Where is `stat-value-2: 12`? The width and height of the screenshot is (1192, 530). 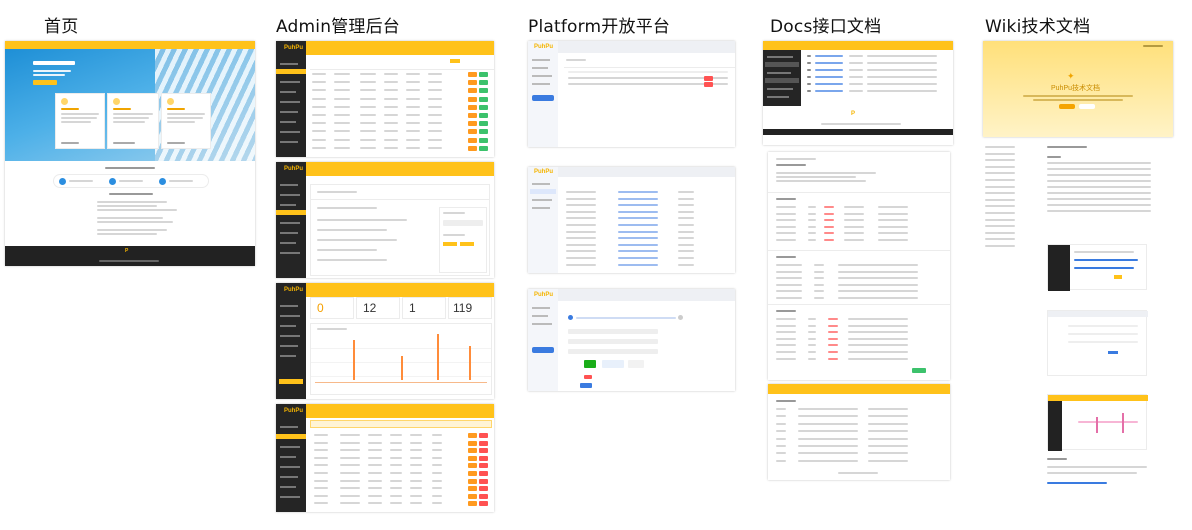
stat-value-2: 12 is located at coordinates (370, 308).